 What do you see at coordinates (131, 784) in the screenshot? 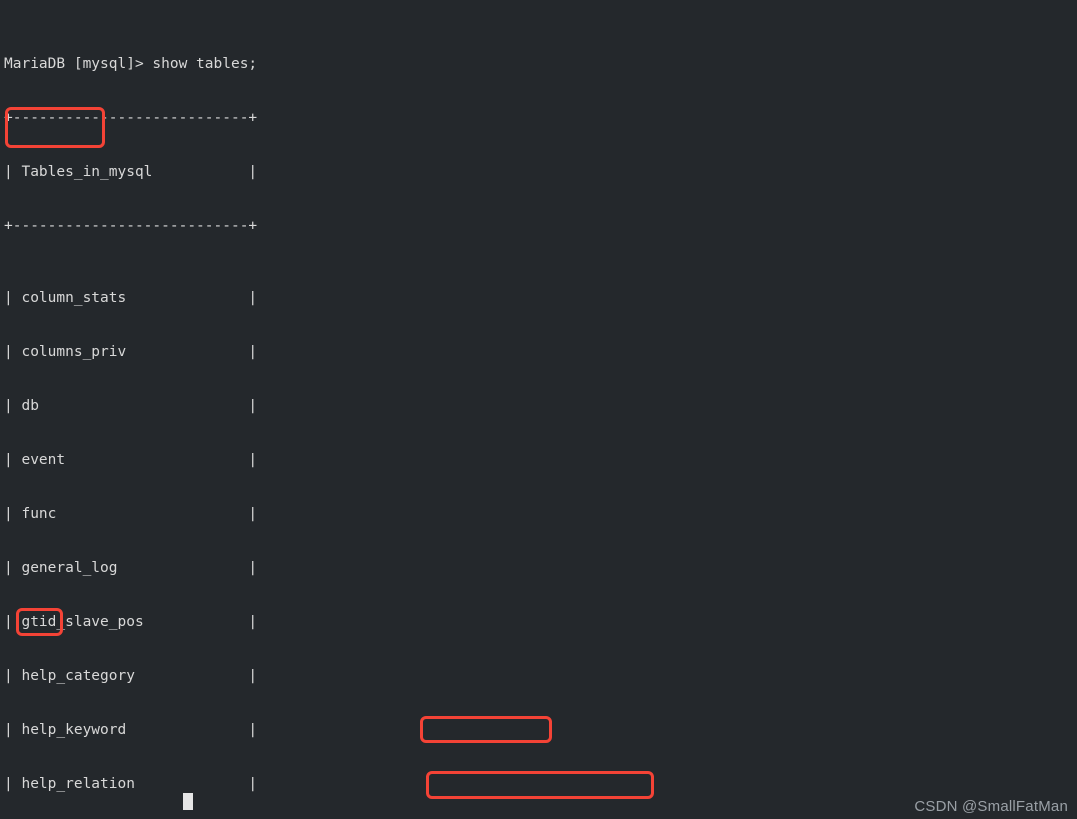
I see `table-row: | help_relation |` at bounding box center [131, 784].